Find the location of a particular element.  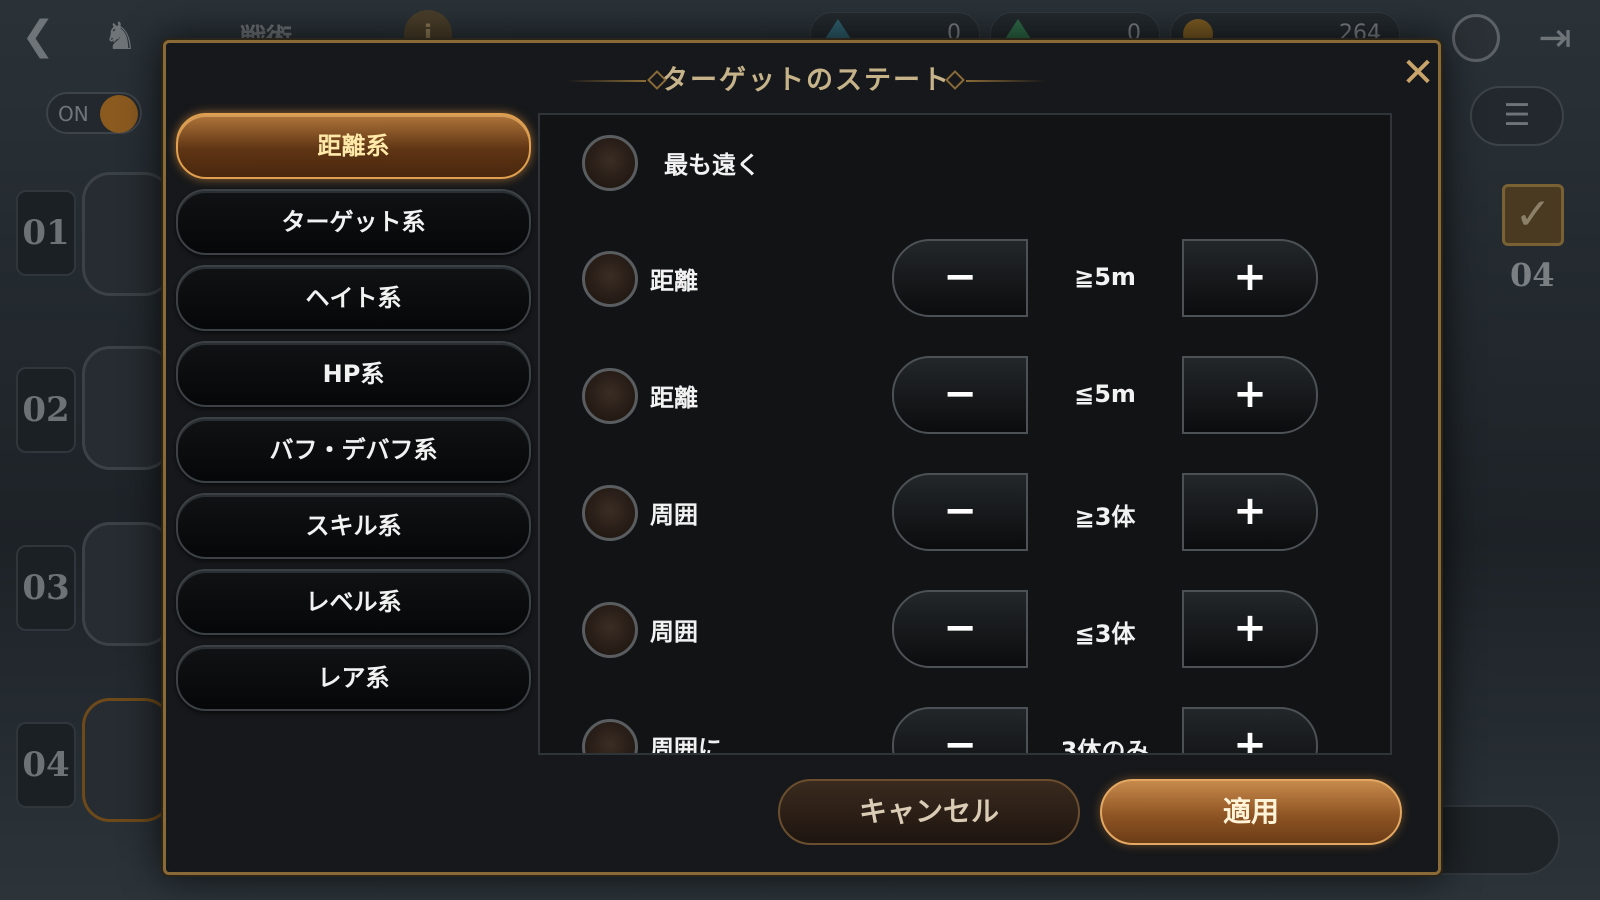

modal-header: ターゲットのステート is located at coordinates (806, 81).